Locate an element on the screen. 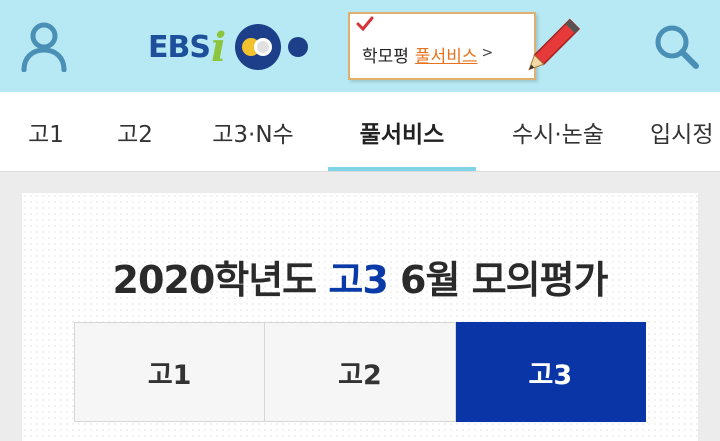  search-button is located at coordinates (676, 46).